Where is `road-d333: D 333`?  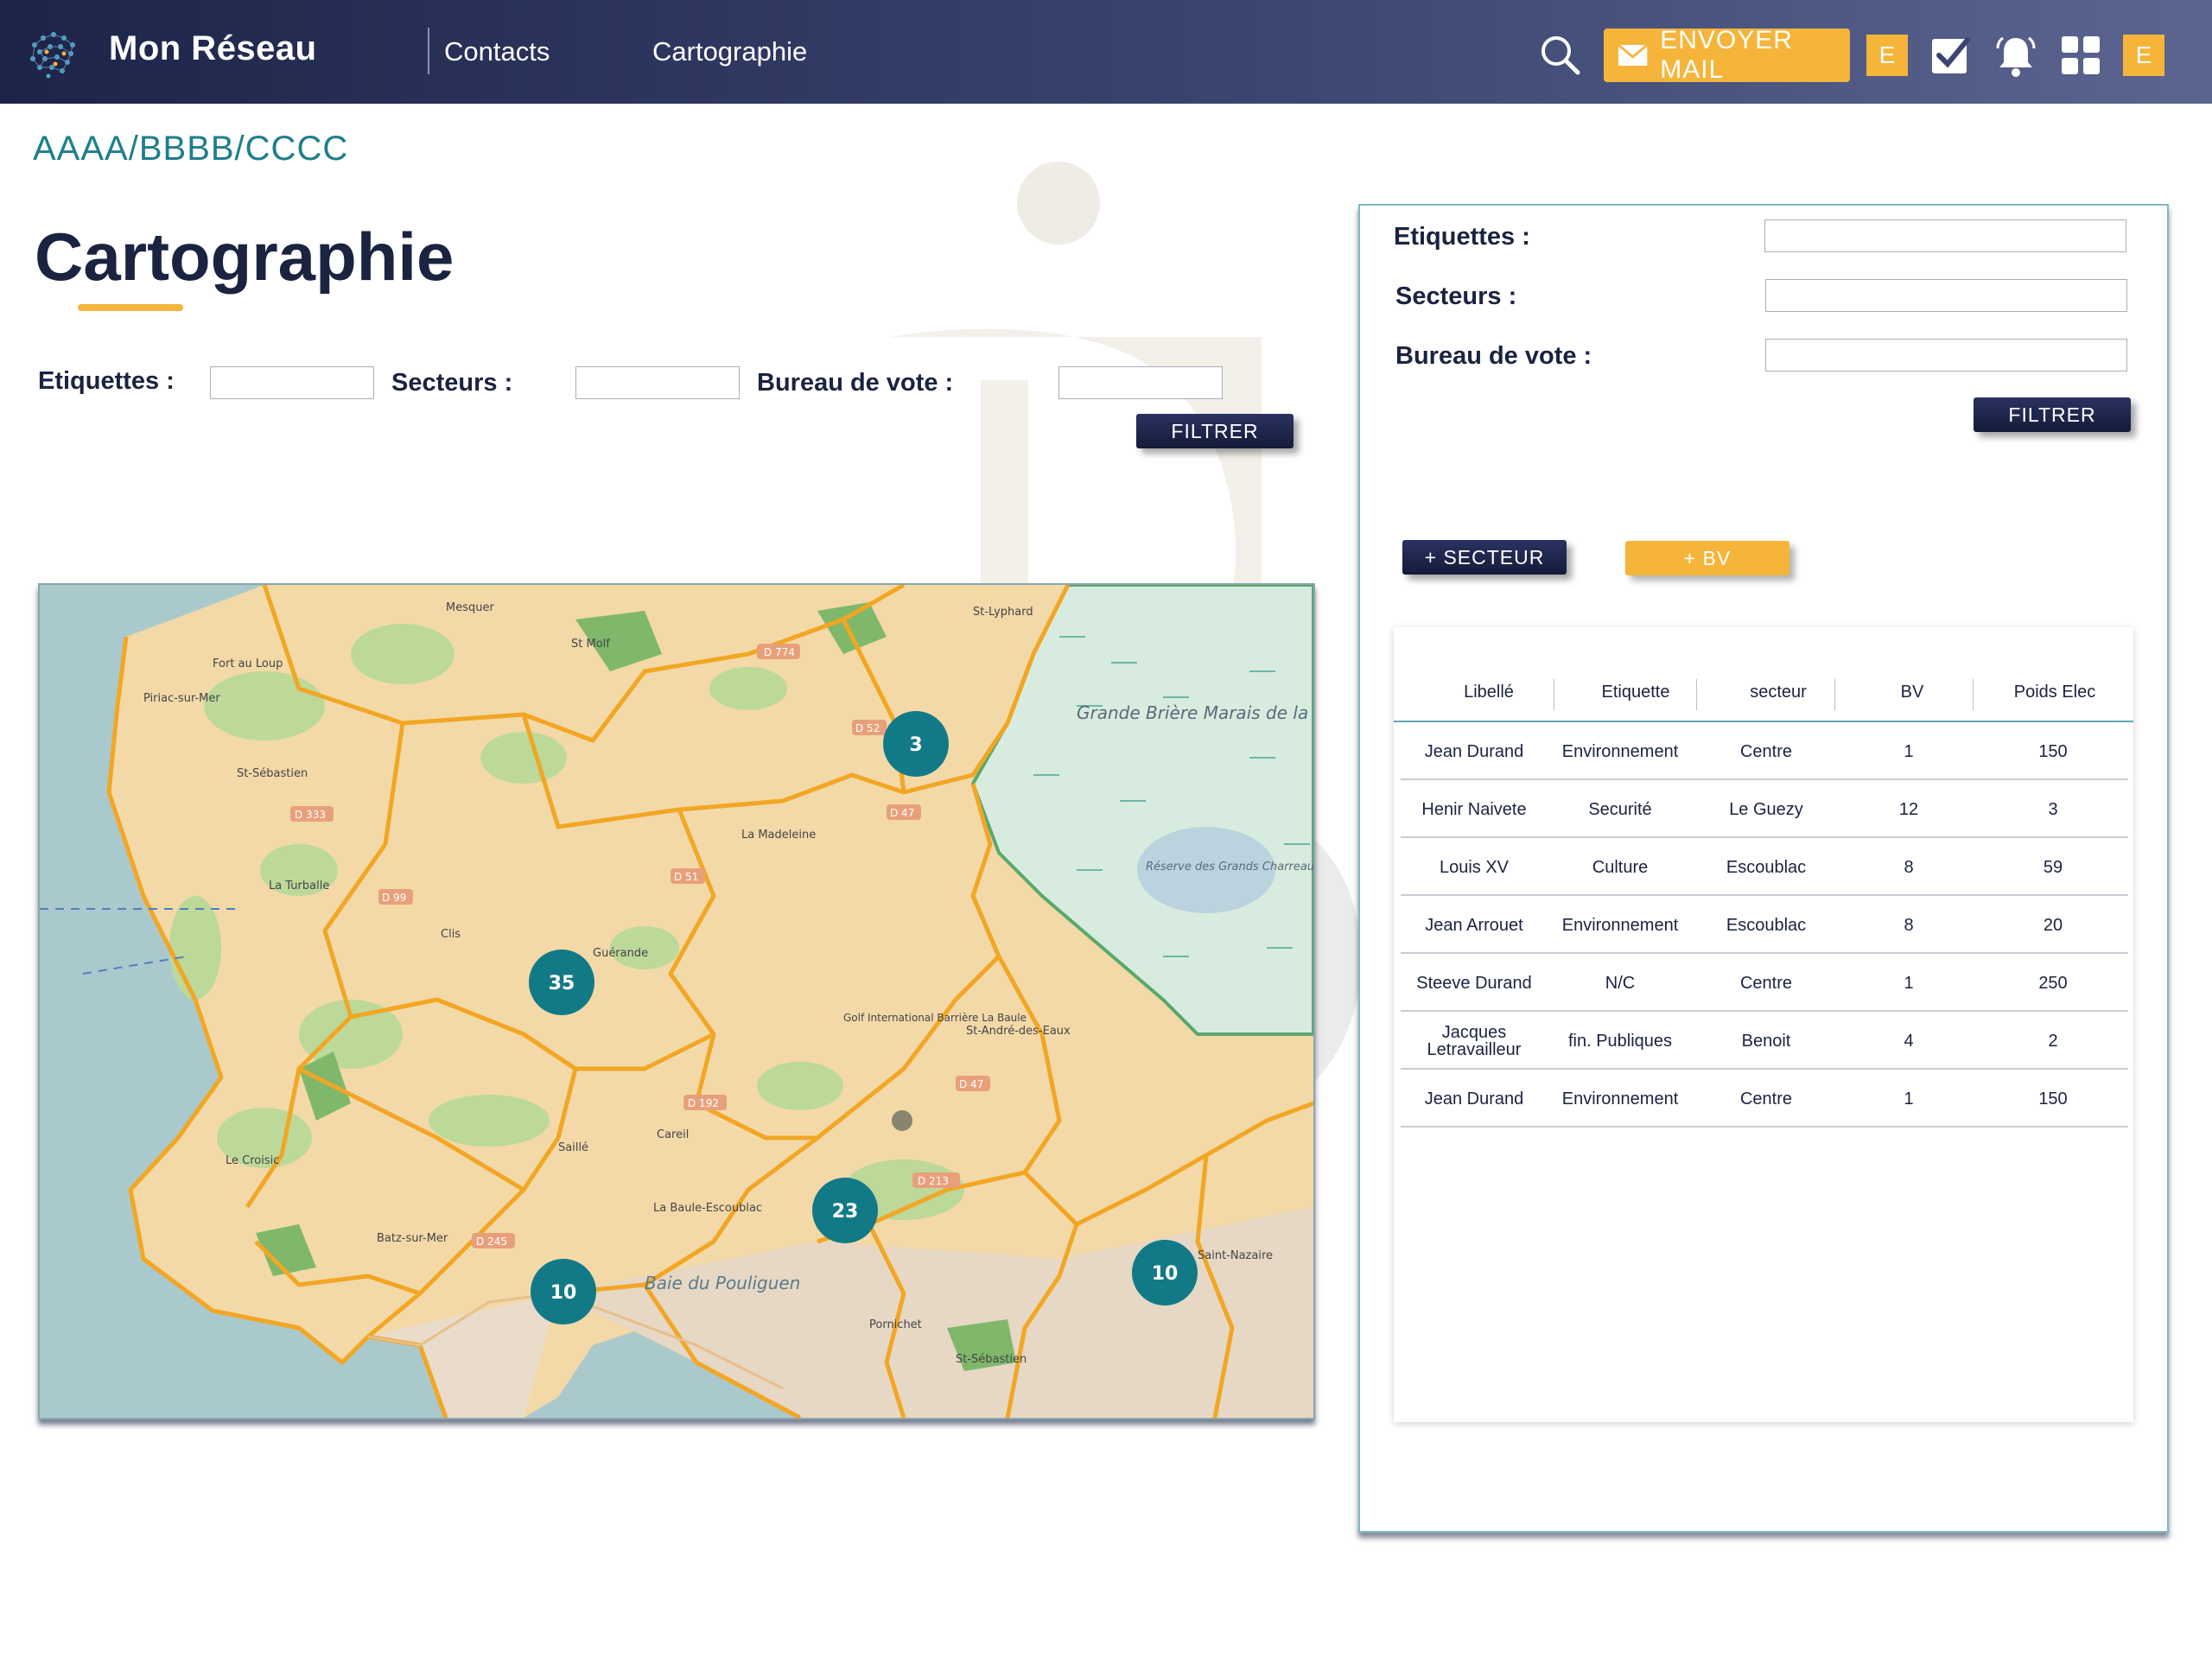 road-d333: D 333 is located at coordinates (310, 815).